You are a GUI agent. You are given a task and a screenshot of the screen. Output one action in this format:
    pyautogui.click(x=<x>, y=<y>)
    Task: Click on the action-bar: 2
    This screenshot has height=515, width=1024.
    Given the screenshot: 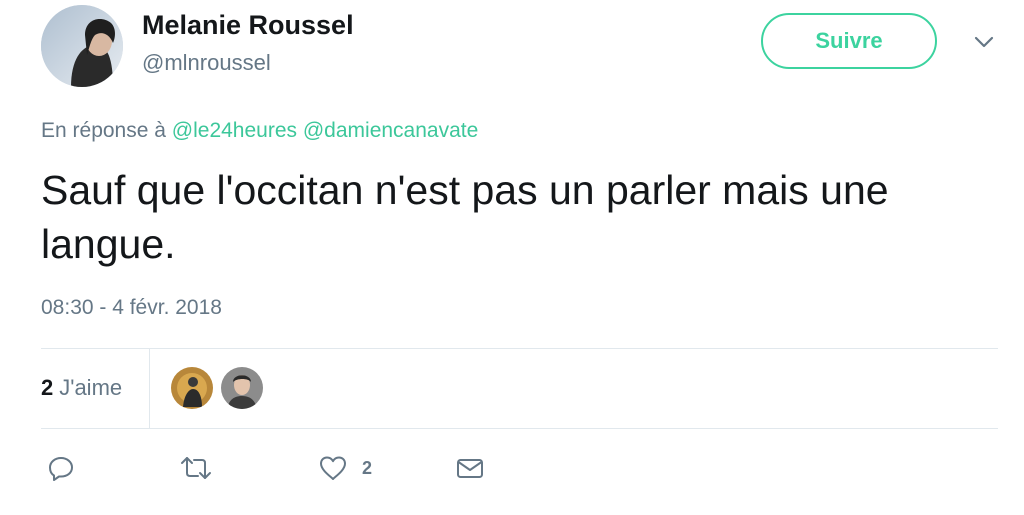 What is the action you would take?
    pyautogui.click(x=519, y=468)
    